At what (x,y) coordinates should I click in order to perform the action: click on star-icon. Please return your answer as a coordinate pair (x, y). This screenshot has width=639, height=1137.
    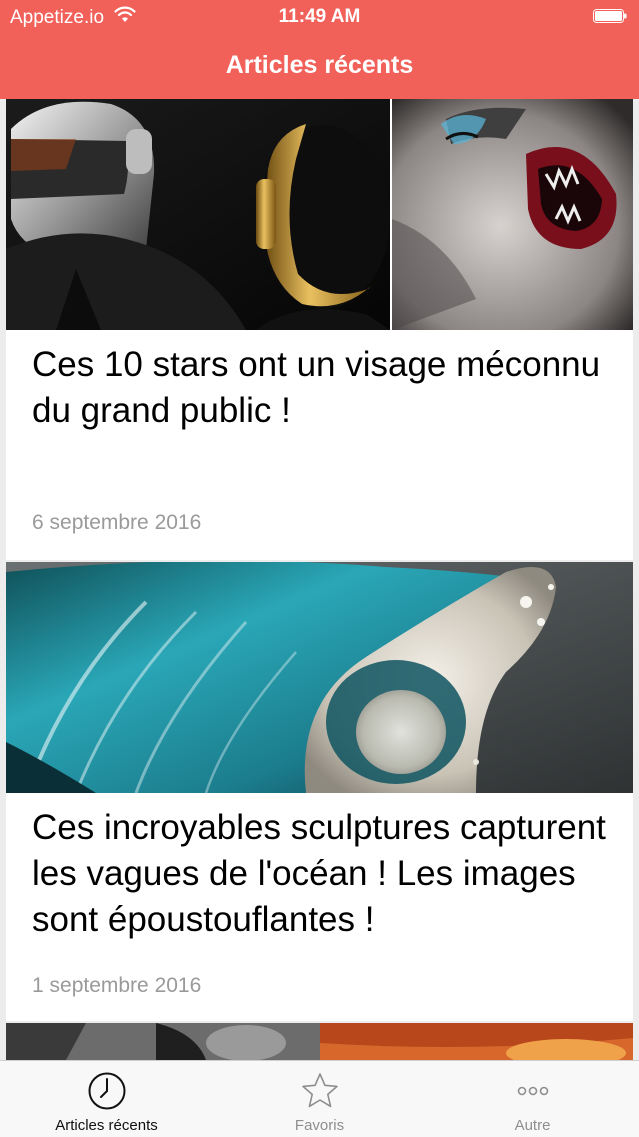
    Looking at the image, I should click on (319, 1090).